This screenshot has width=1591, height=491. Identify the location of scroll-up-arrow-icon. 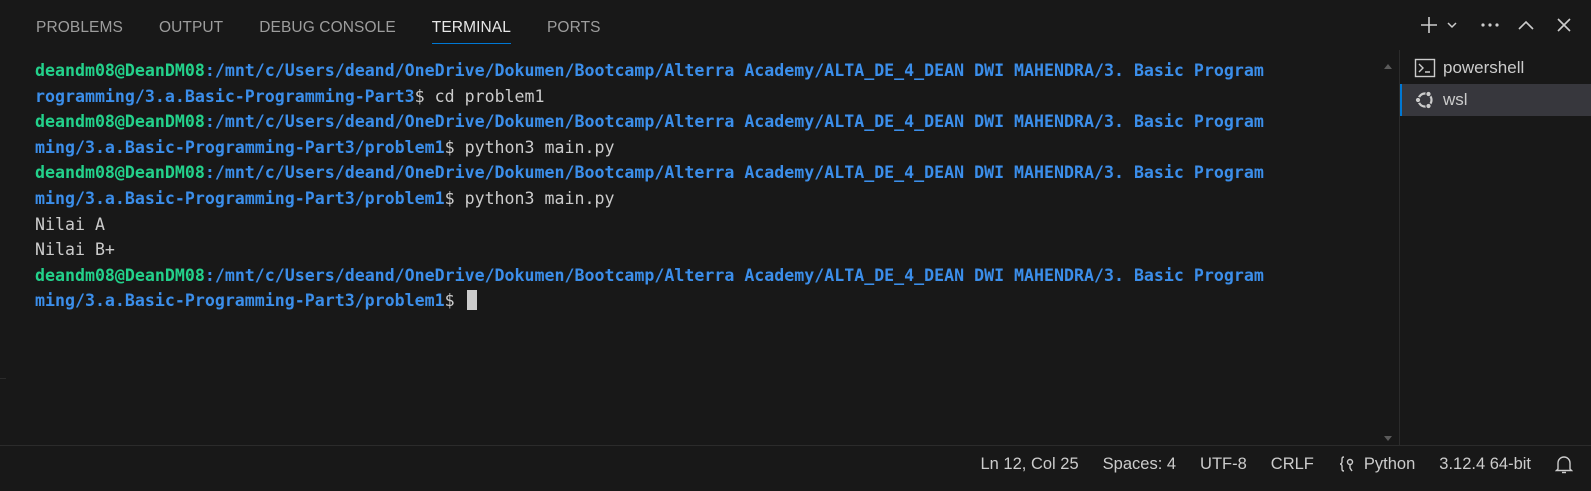
(1388, 66).